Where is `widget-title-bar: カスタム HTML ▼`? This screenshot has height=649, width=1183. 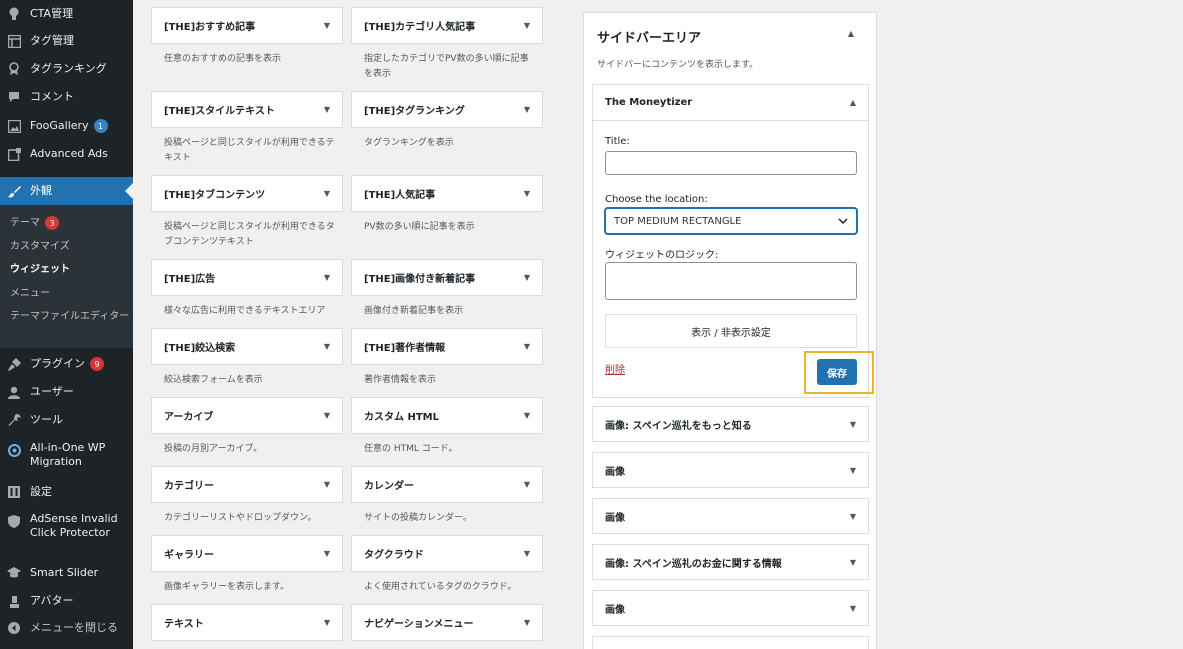
widget-title-bar: カスタム HTML ▼ is located at coordinates (447, 415).